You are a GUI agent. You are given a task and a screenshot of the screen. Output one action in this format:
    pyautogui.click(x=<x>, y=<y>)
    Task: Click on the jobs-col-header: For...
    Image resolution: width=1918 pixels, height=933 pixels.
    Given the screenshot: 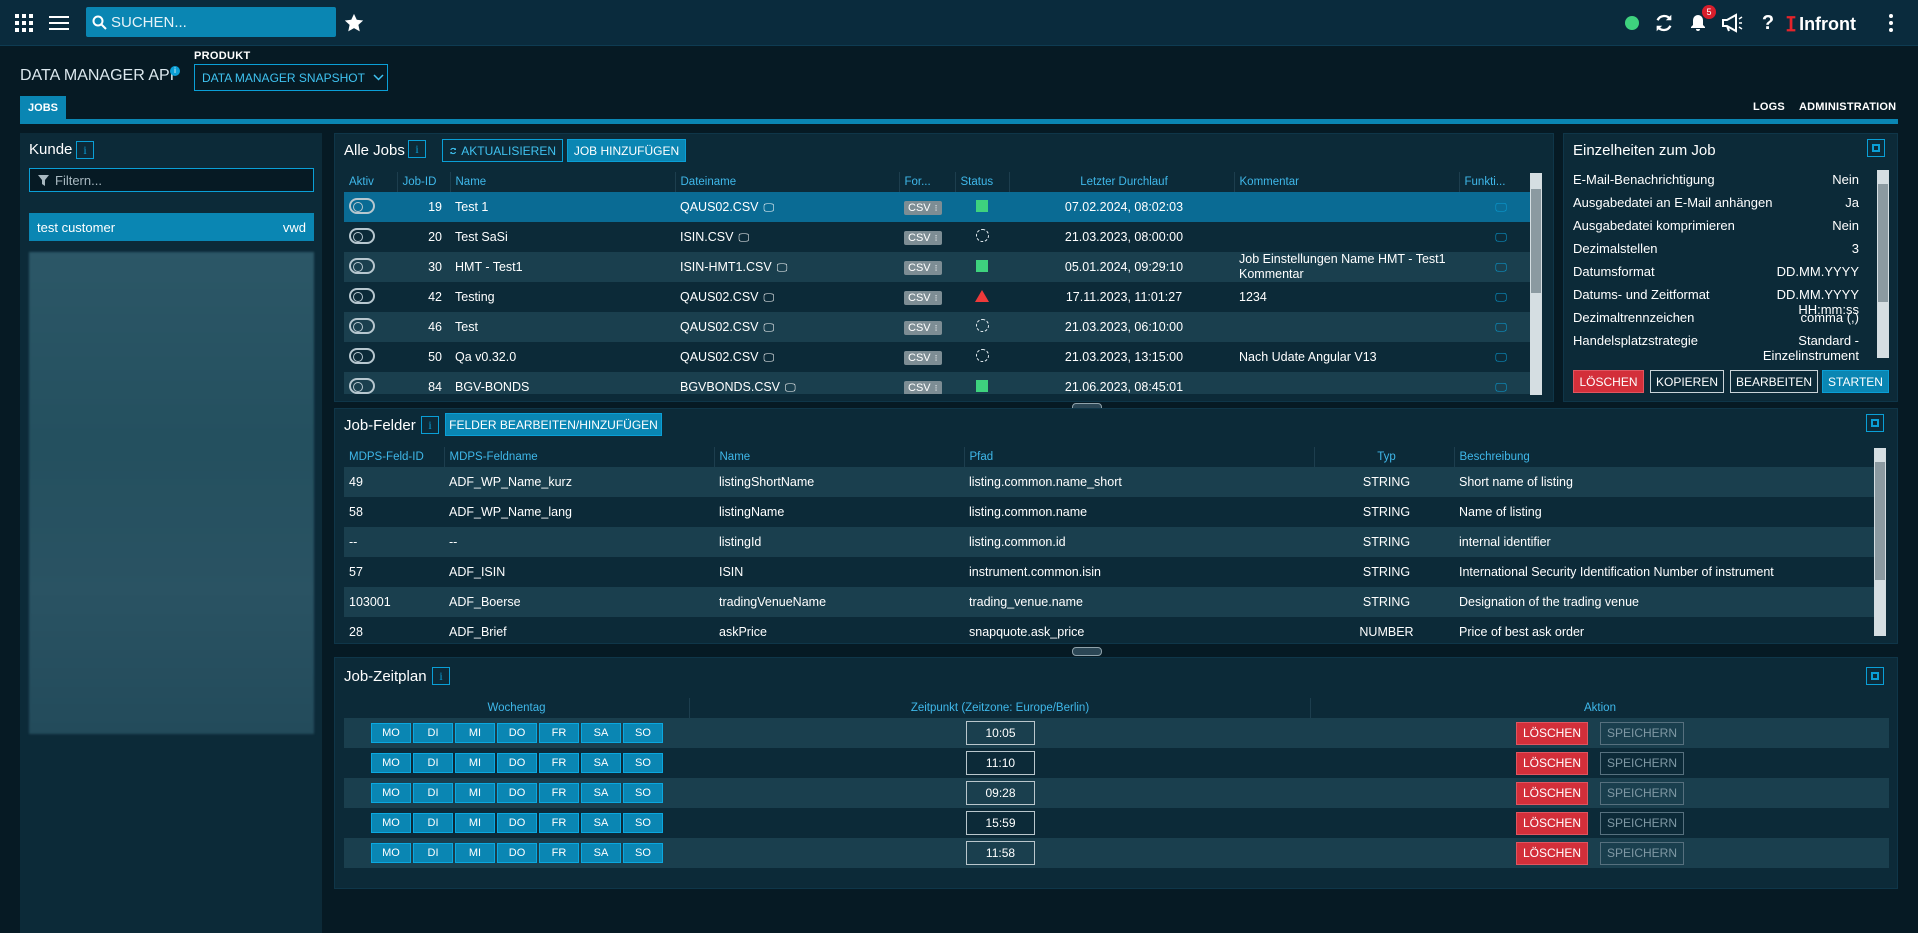 What is the action you would take?
    pyautogui.click(x=927, y=182)
    